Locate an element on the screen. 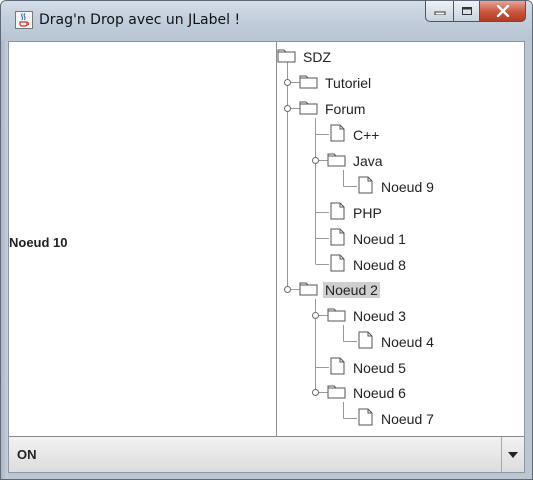  tree-node: Forum is located at coordinates (333, 109).